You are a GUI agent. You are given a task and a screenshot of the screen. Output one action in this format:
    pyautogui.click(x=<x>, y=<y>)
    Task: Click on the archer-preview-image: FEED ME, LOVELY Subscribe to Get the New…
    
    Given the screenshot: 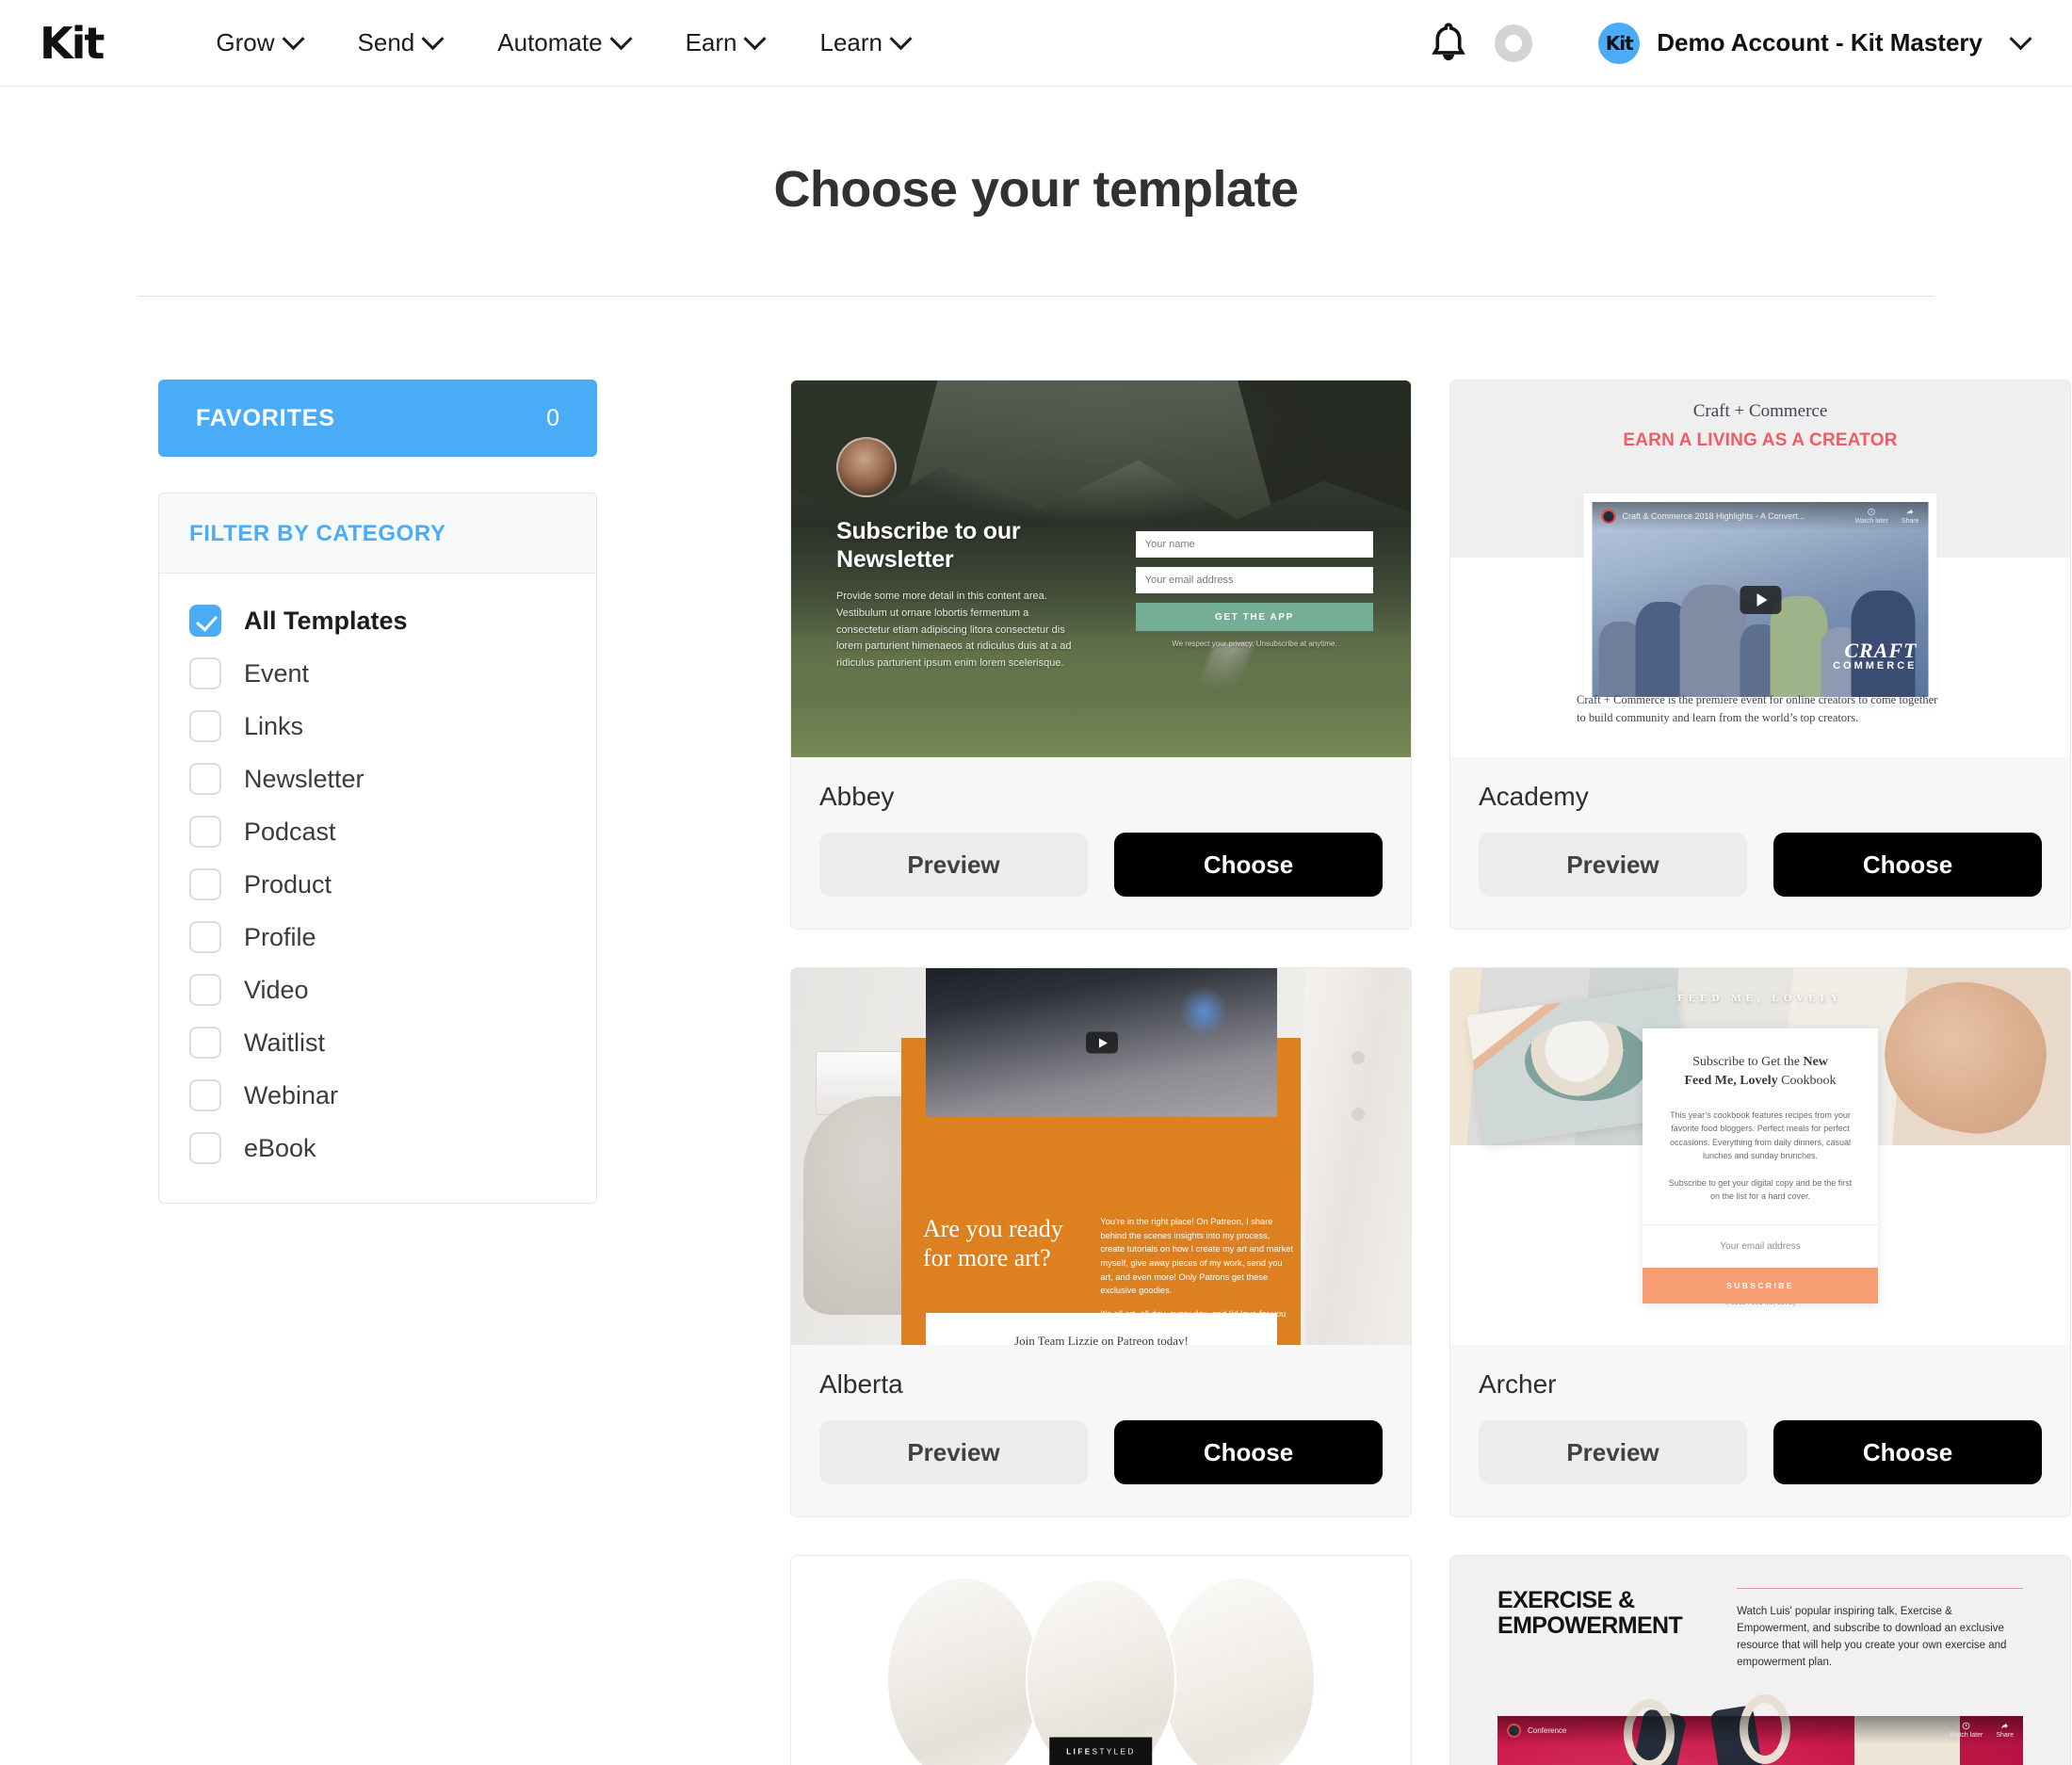 What is the action you would take?
    pyautogui.click(x=1760, y=1156)
    